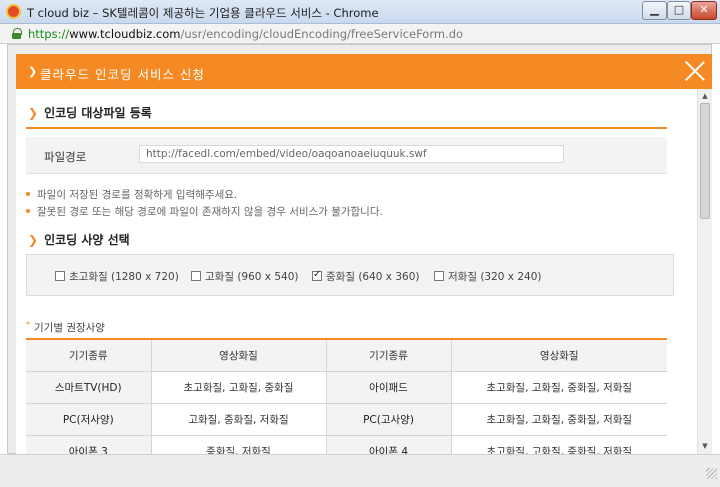  What do you see at coordinates (389, 419) in the screenshot?
I see `device-cell: PC(고사양)` at bounding box center [389, 419].